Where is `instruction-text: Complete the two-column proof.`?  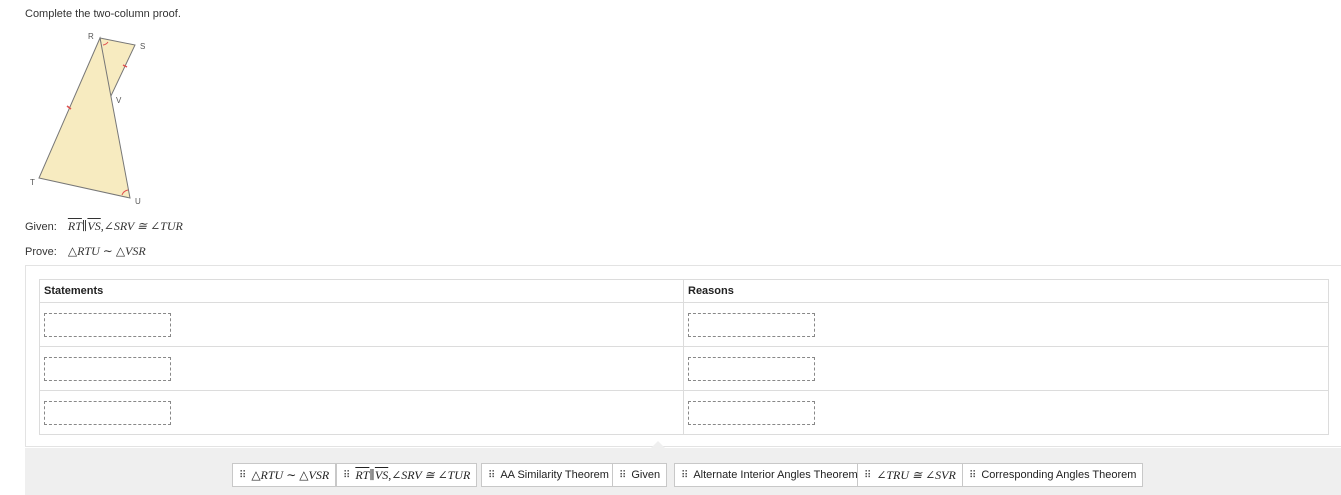
instruction-text: Complete the two-column proof. is located at coordinates (103, 14).